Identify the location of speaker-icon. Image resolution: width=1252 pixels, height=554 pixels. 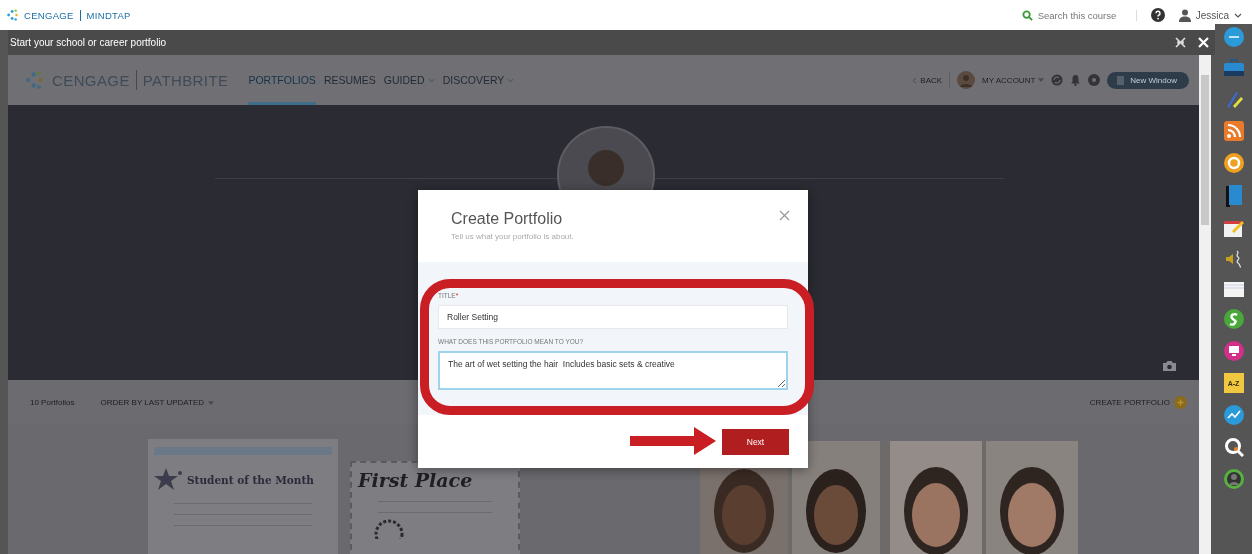
(1233, 259).